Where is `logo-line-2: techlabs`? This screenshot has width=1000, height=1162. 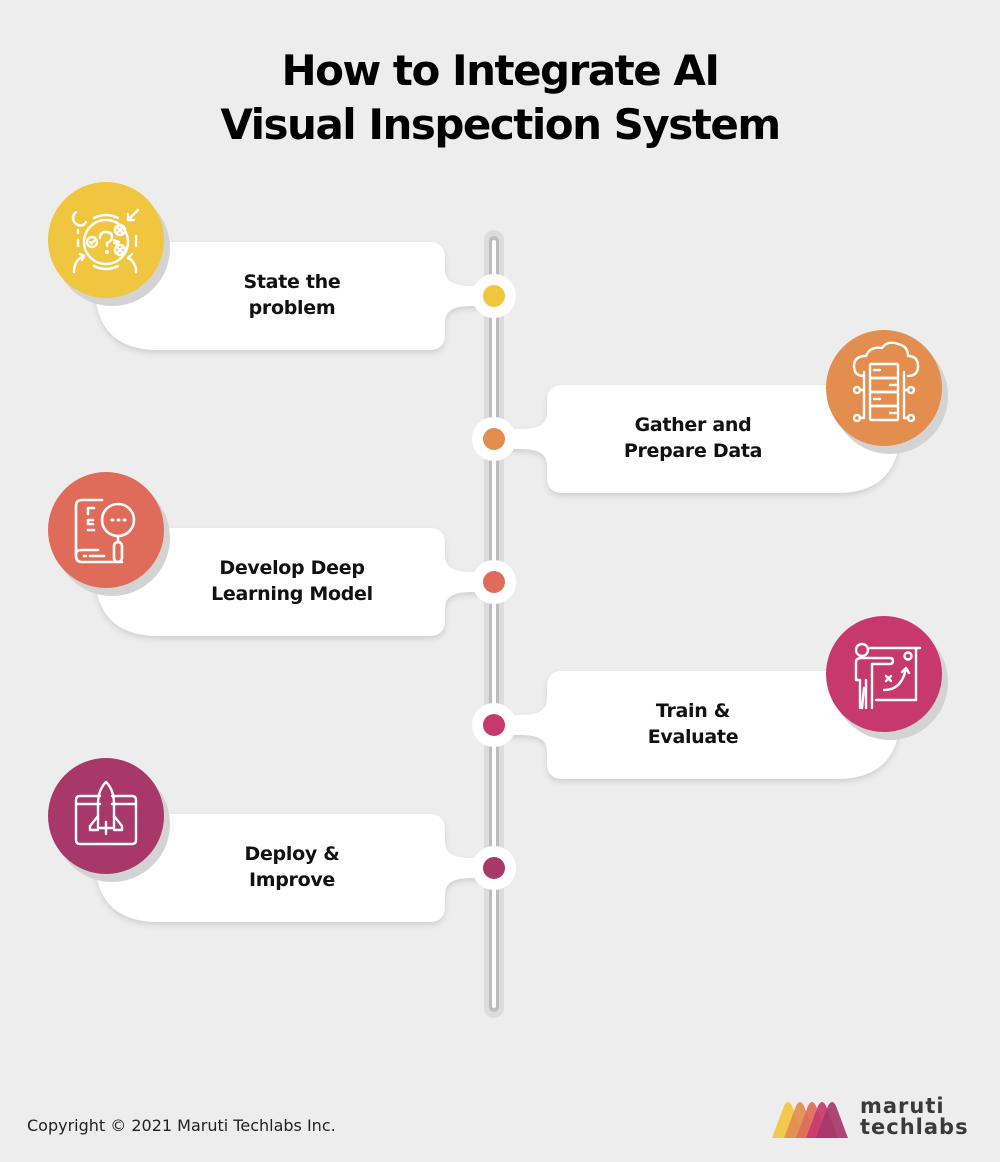 logo-line-2: techlabs is located at coordinates (914, 1127).